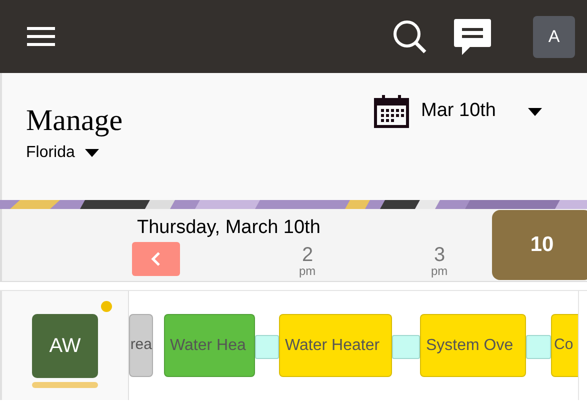 The width and height of the screenshot is (587, 401). Describe the element at coordinates (74, 153) in the screenshot. I see `region-dropdown: Florida` at that location.